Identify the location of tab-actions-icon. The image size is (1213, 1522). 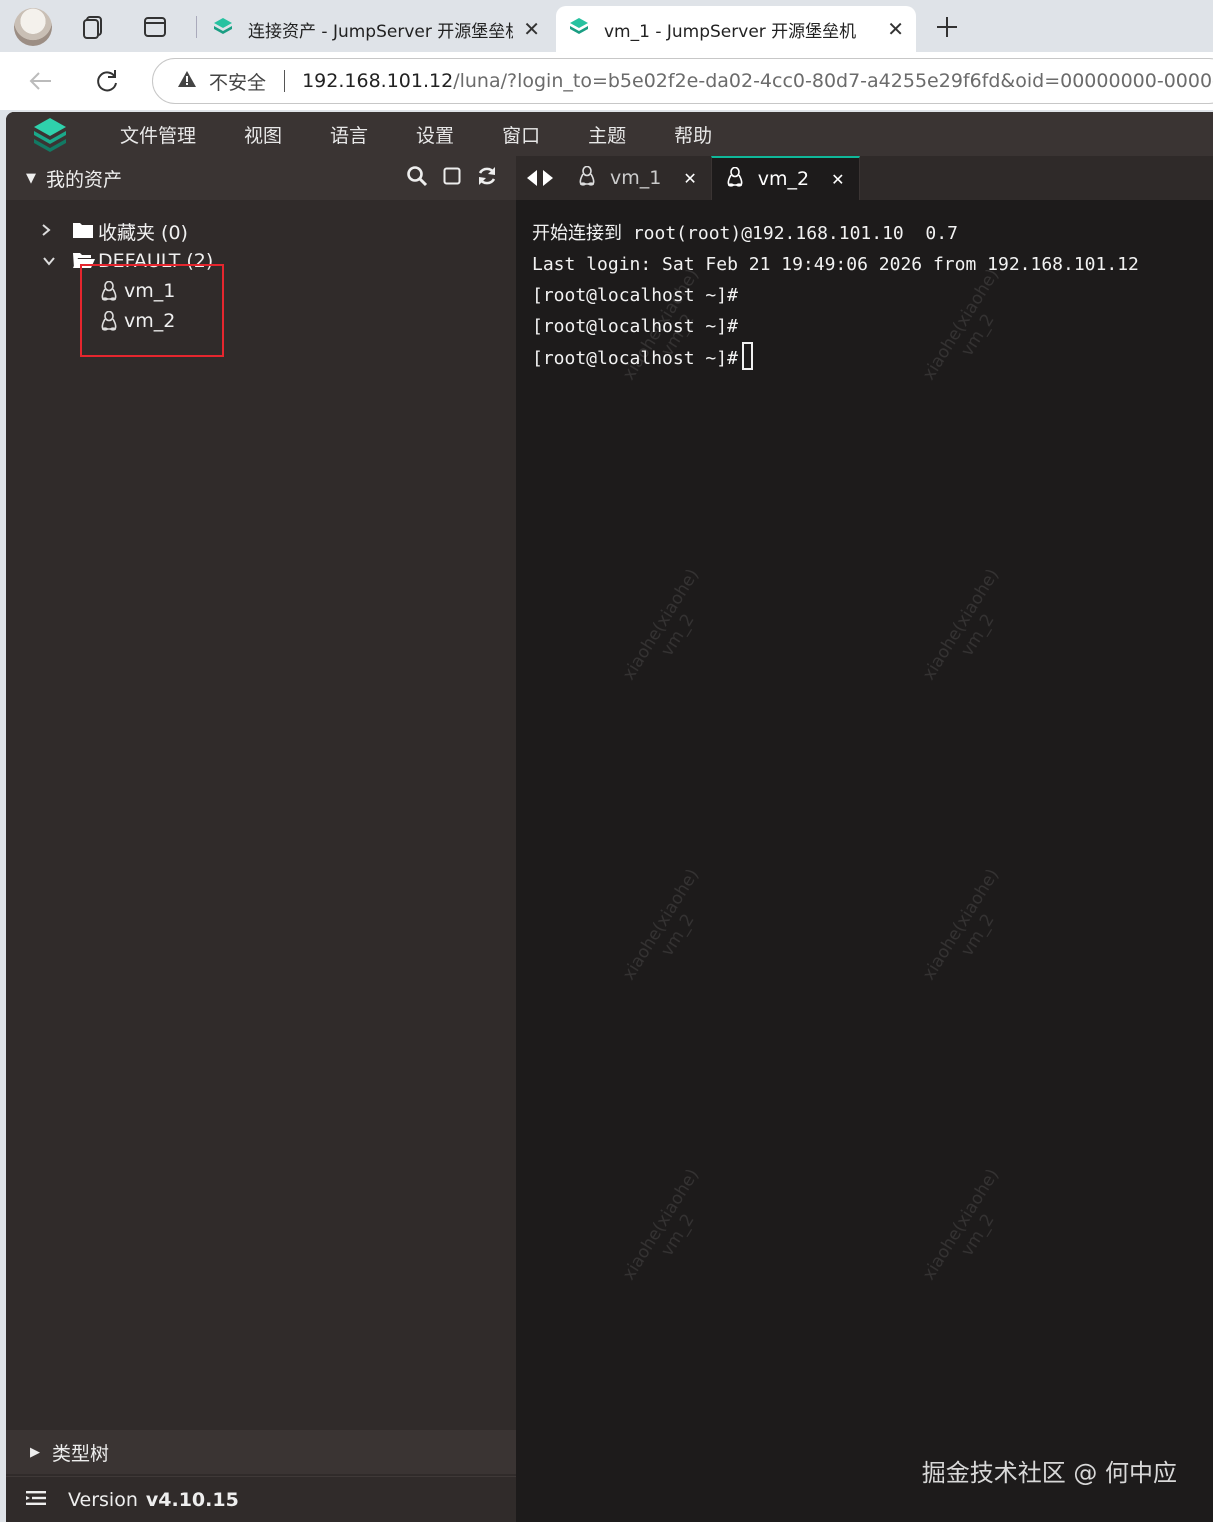
(155, 27).